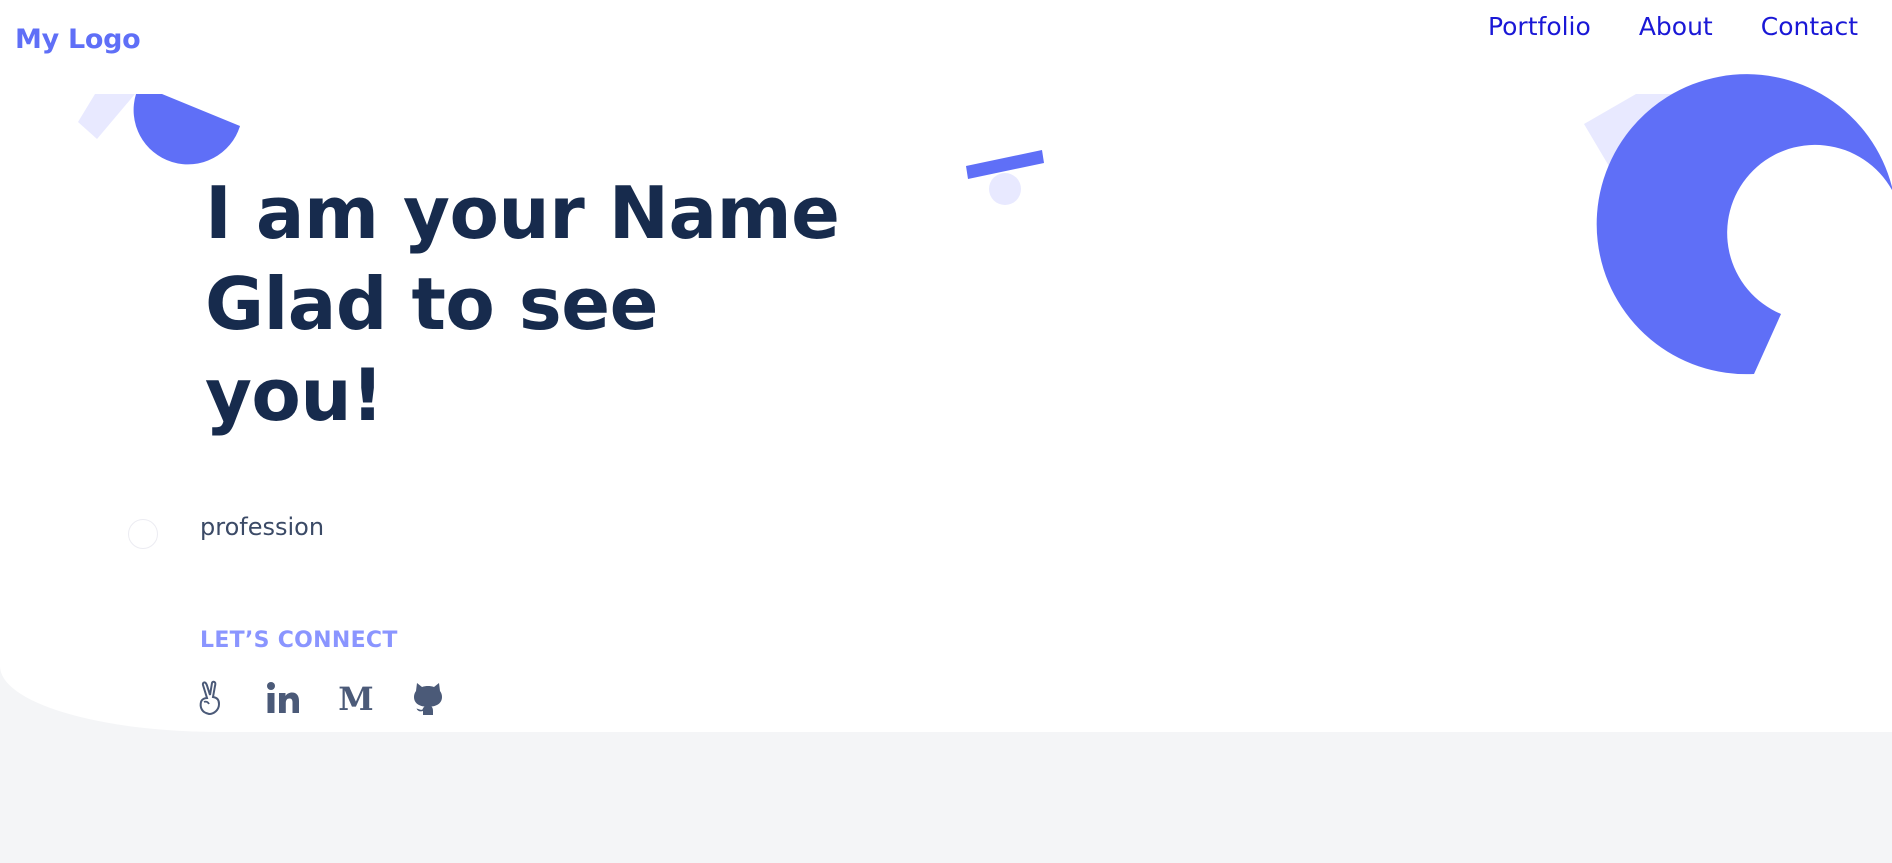 Image resolution: width=1892 pixels, height=863 pixels. I want to click on main-nav: Portfolio About Contact, so click(1673, 26).